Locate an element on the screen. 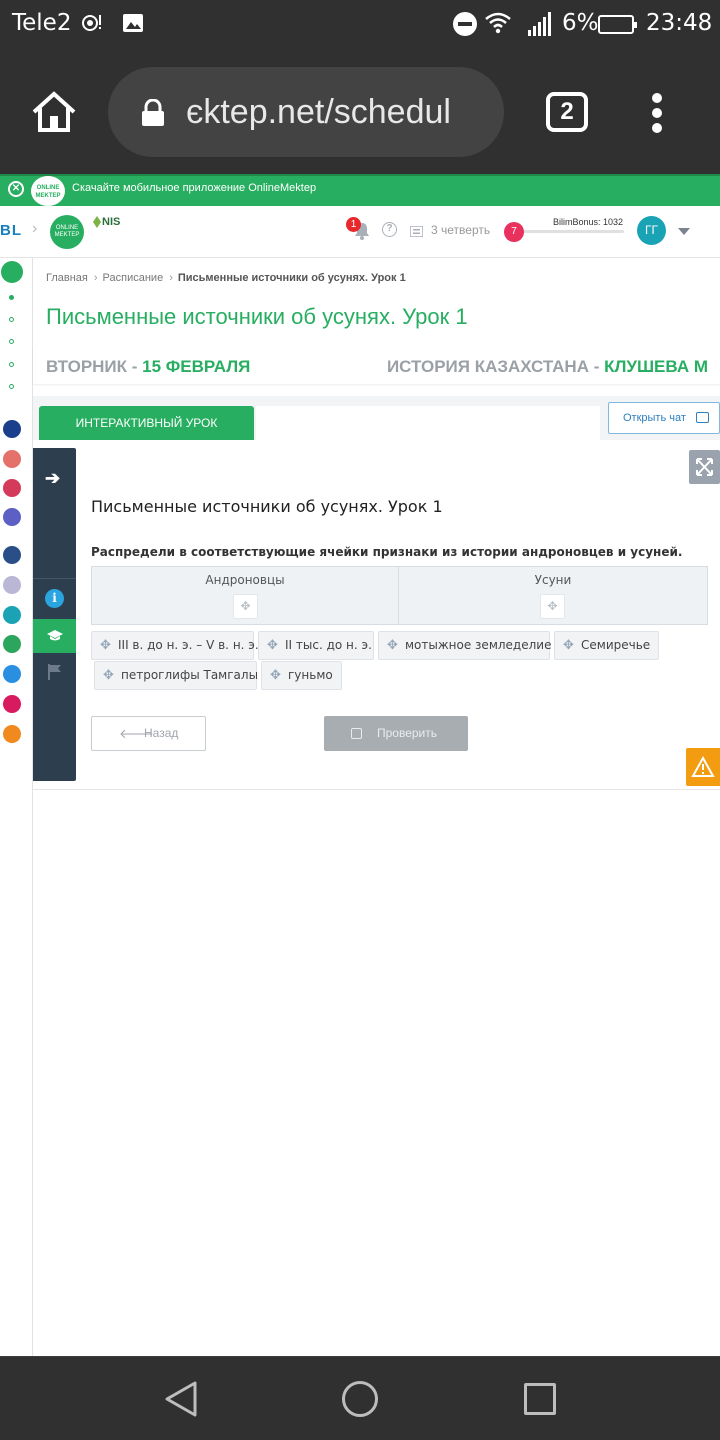  list-icon is located at coordinates (416, 231).